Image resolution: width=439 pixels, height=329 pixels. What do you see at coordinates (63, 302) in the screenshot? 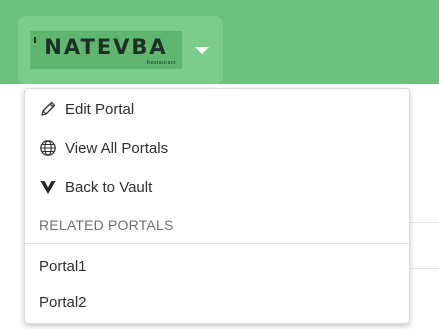
I see `related-portal-label: Portal2` at bounding box center [63, 302].